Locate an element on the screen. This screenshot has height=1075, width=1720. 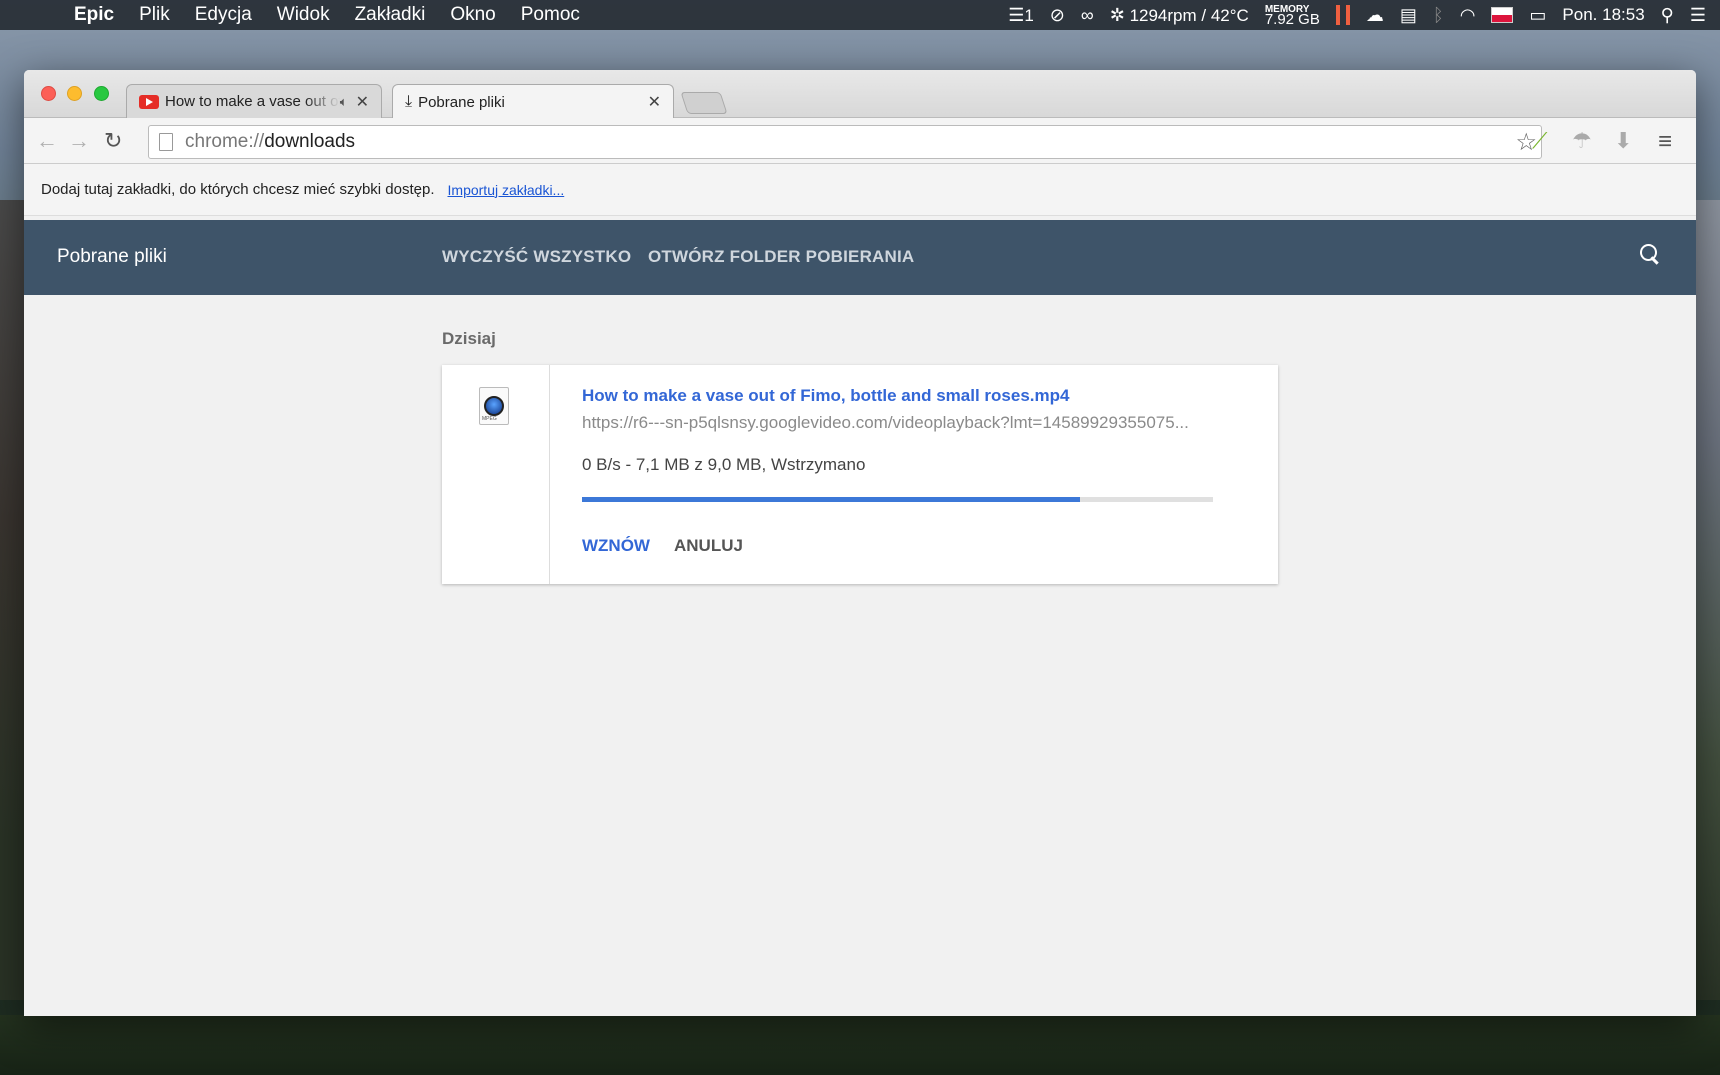
tab-downloads: ⤓ Pobrane pliki ✕ is located at coordinates (533, 101).